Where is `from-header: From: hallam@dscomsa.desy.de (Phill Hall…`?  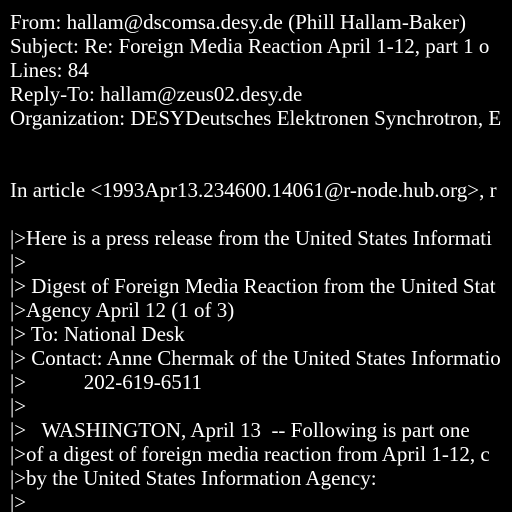
from-header: From: hallam@dscomsa.desy.de (Phill Hall… is located at coordinates (238, 22).